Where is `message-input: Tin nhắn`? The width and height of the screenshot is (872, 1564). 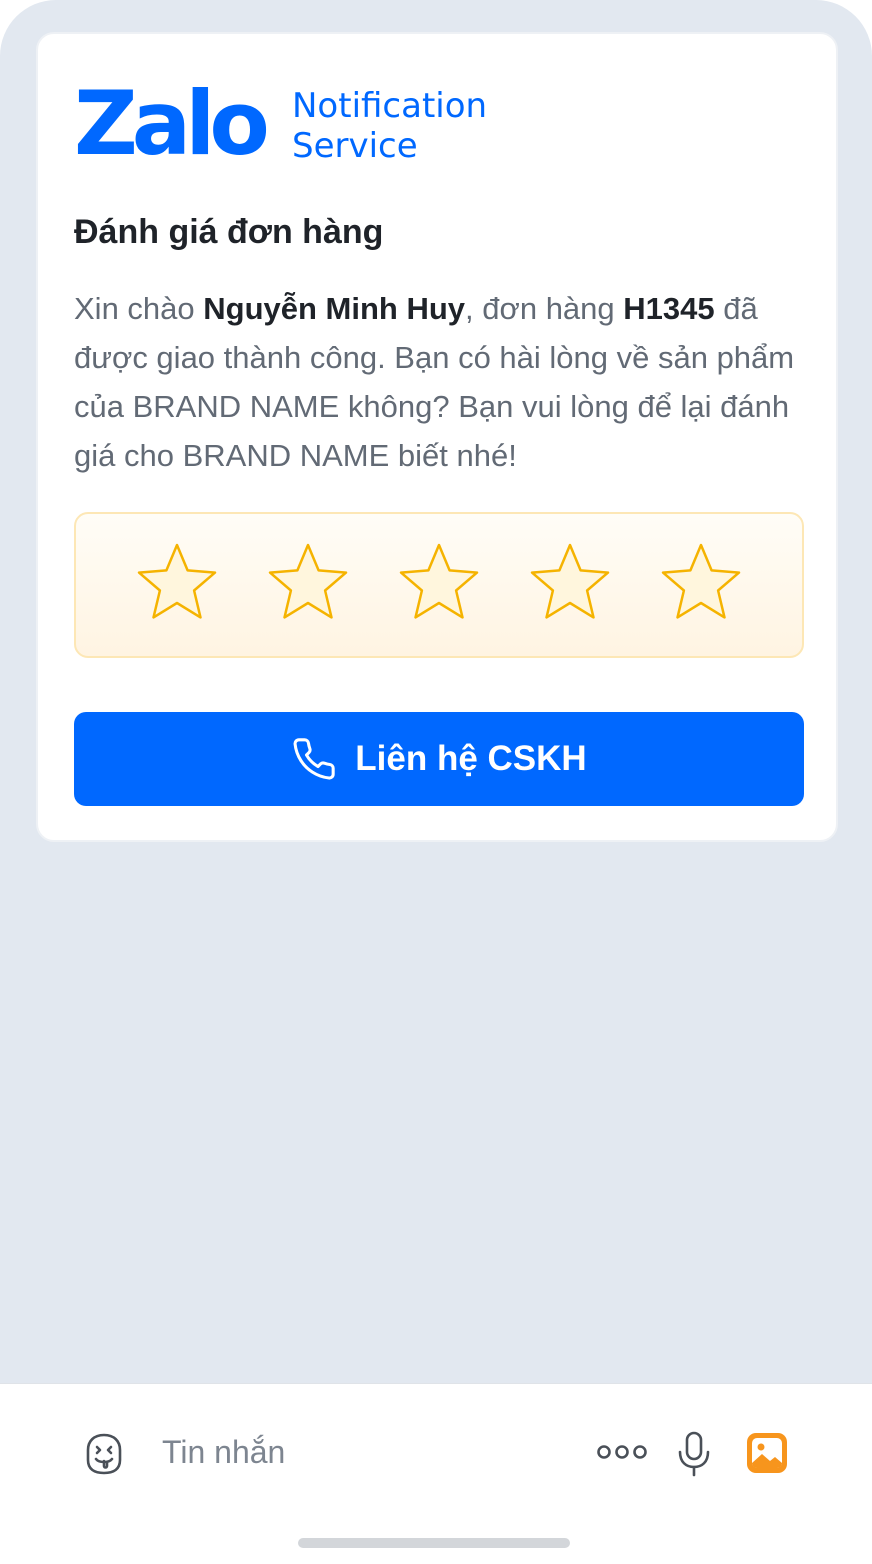 message-input: Tin nhắn is located at coordinates (223, 1452).